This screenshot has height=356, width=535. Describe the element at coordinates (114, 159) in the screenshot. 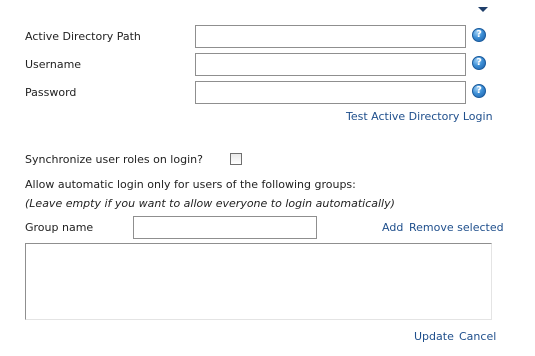

I see `sync-roles-label: Synchronize user roles on login?` at that location.